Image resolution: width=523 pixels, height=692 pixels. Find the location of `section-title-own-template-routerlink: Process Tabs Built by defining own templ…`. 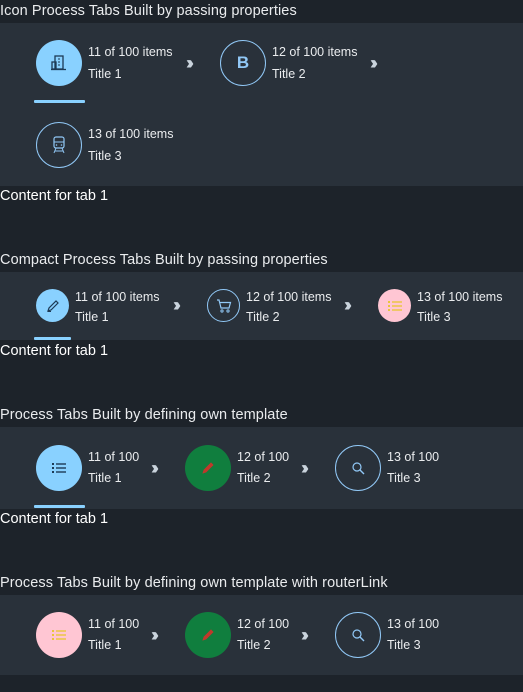

section-title-own-template-routerlink: Process Tabs Built by defining own templ… is located at coordinates (194, 583).